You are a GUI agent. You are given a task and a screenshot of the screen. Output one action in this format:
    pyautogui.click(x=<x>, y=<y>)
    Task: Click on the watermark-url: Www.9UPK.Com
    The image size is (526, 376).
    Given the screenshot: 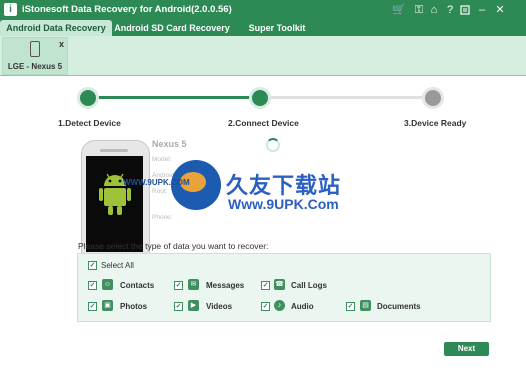 What is the action you would take?
    pyautogui.click(x=283, y=204)
    